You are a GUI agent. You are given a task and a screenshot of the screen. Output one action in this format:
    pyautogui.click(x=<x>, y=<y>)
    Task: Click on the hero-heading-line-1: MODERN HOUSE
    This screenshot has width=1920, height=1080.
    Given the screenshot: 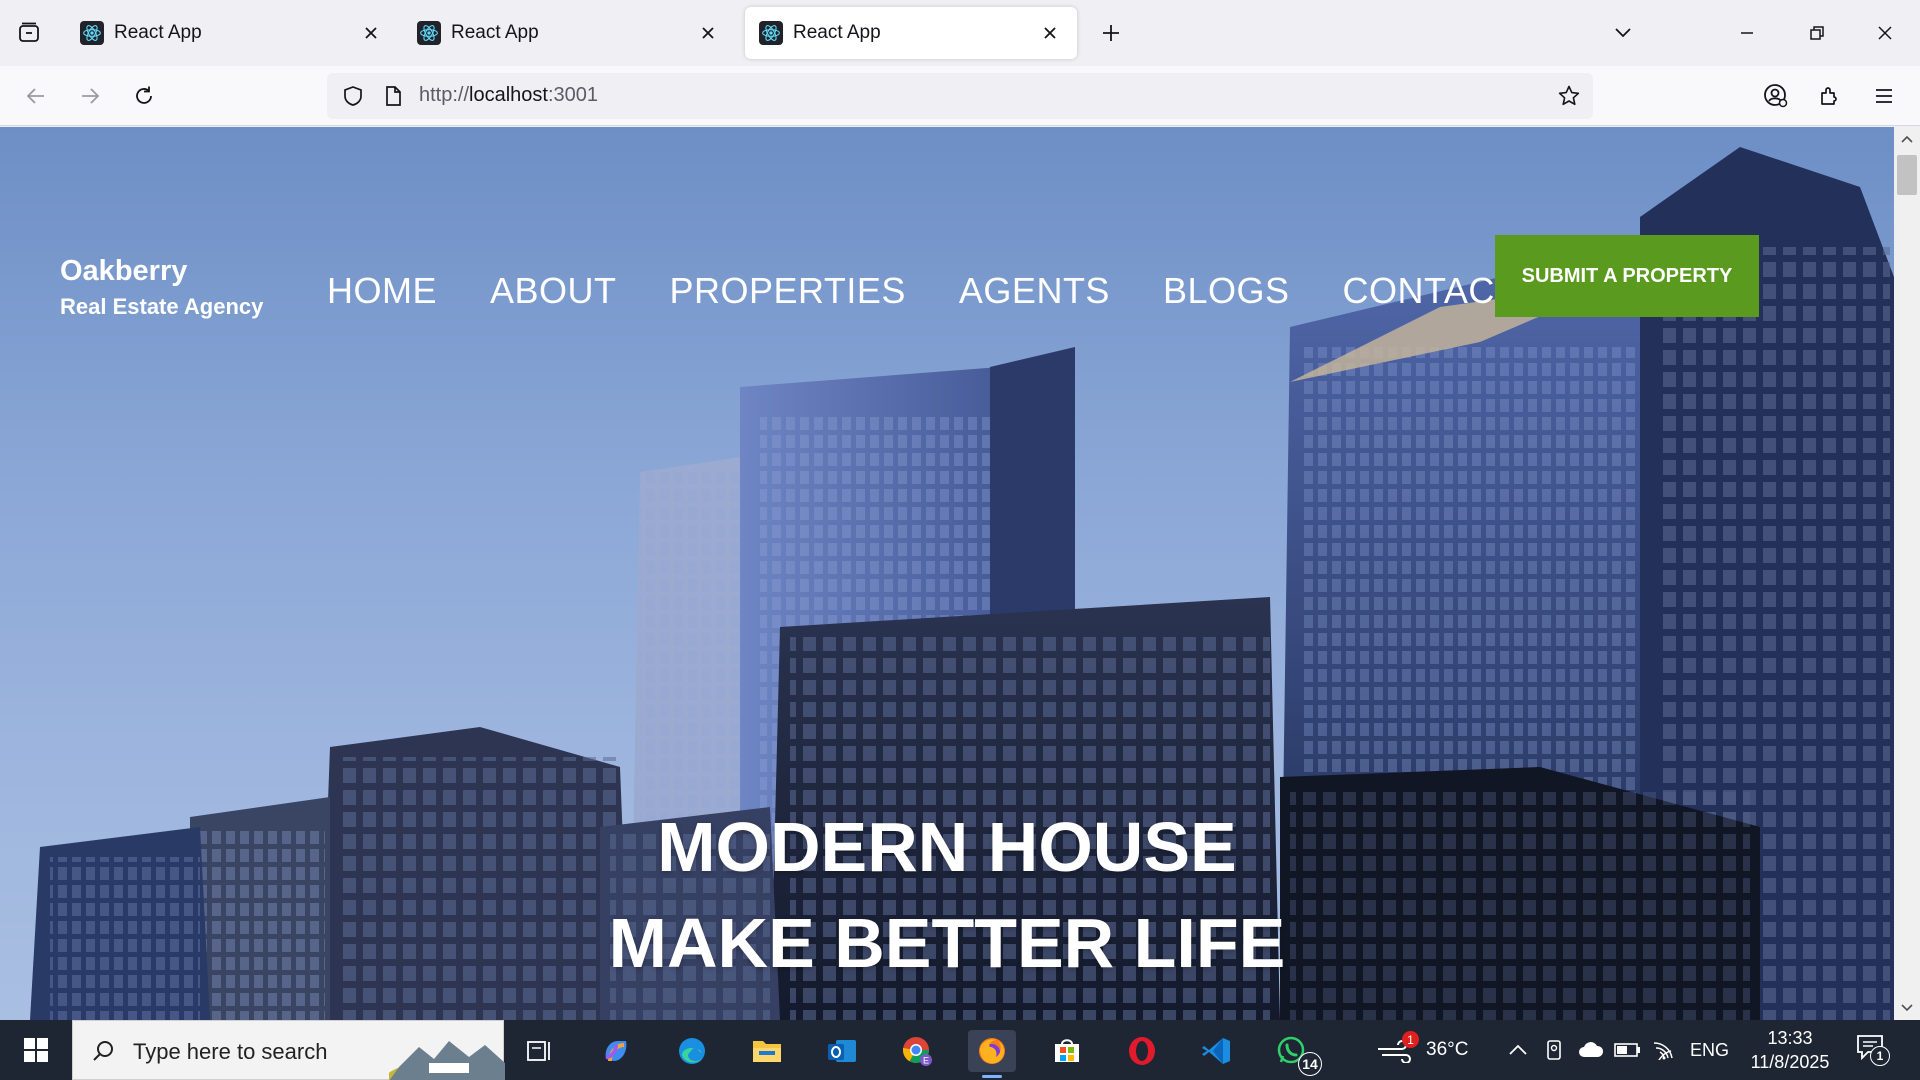 What is the action you would take?
    pyautogui.click(x=947, y=847)
    